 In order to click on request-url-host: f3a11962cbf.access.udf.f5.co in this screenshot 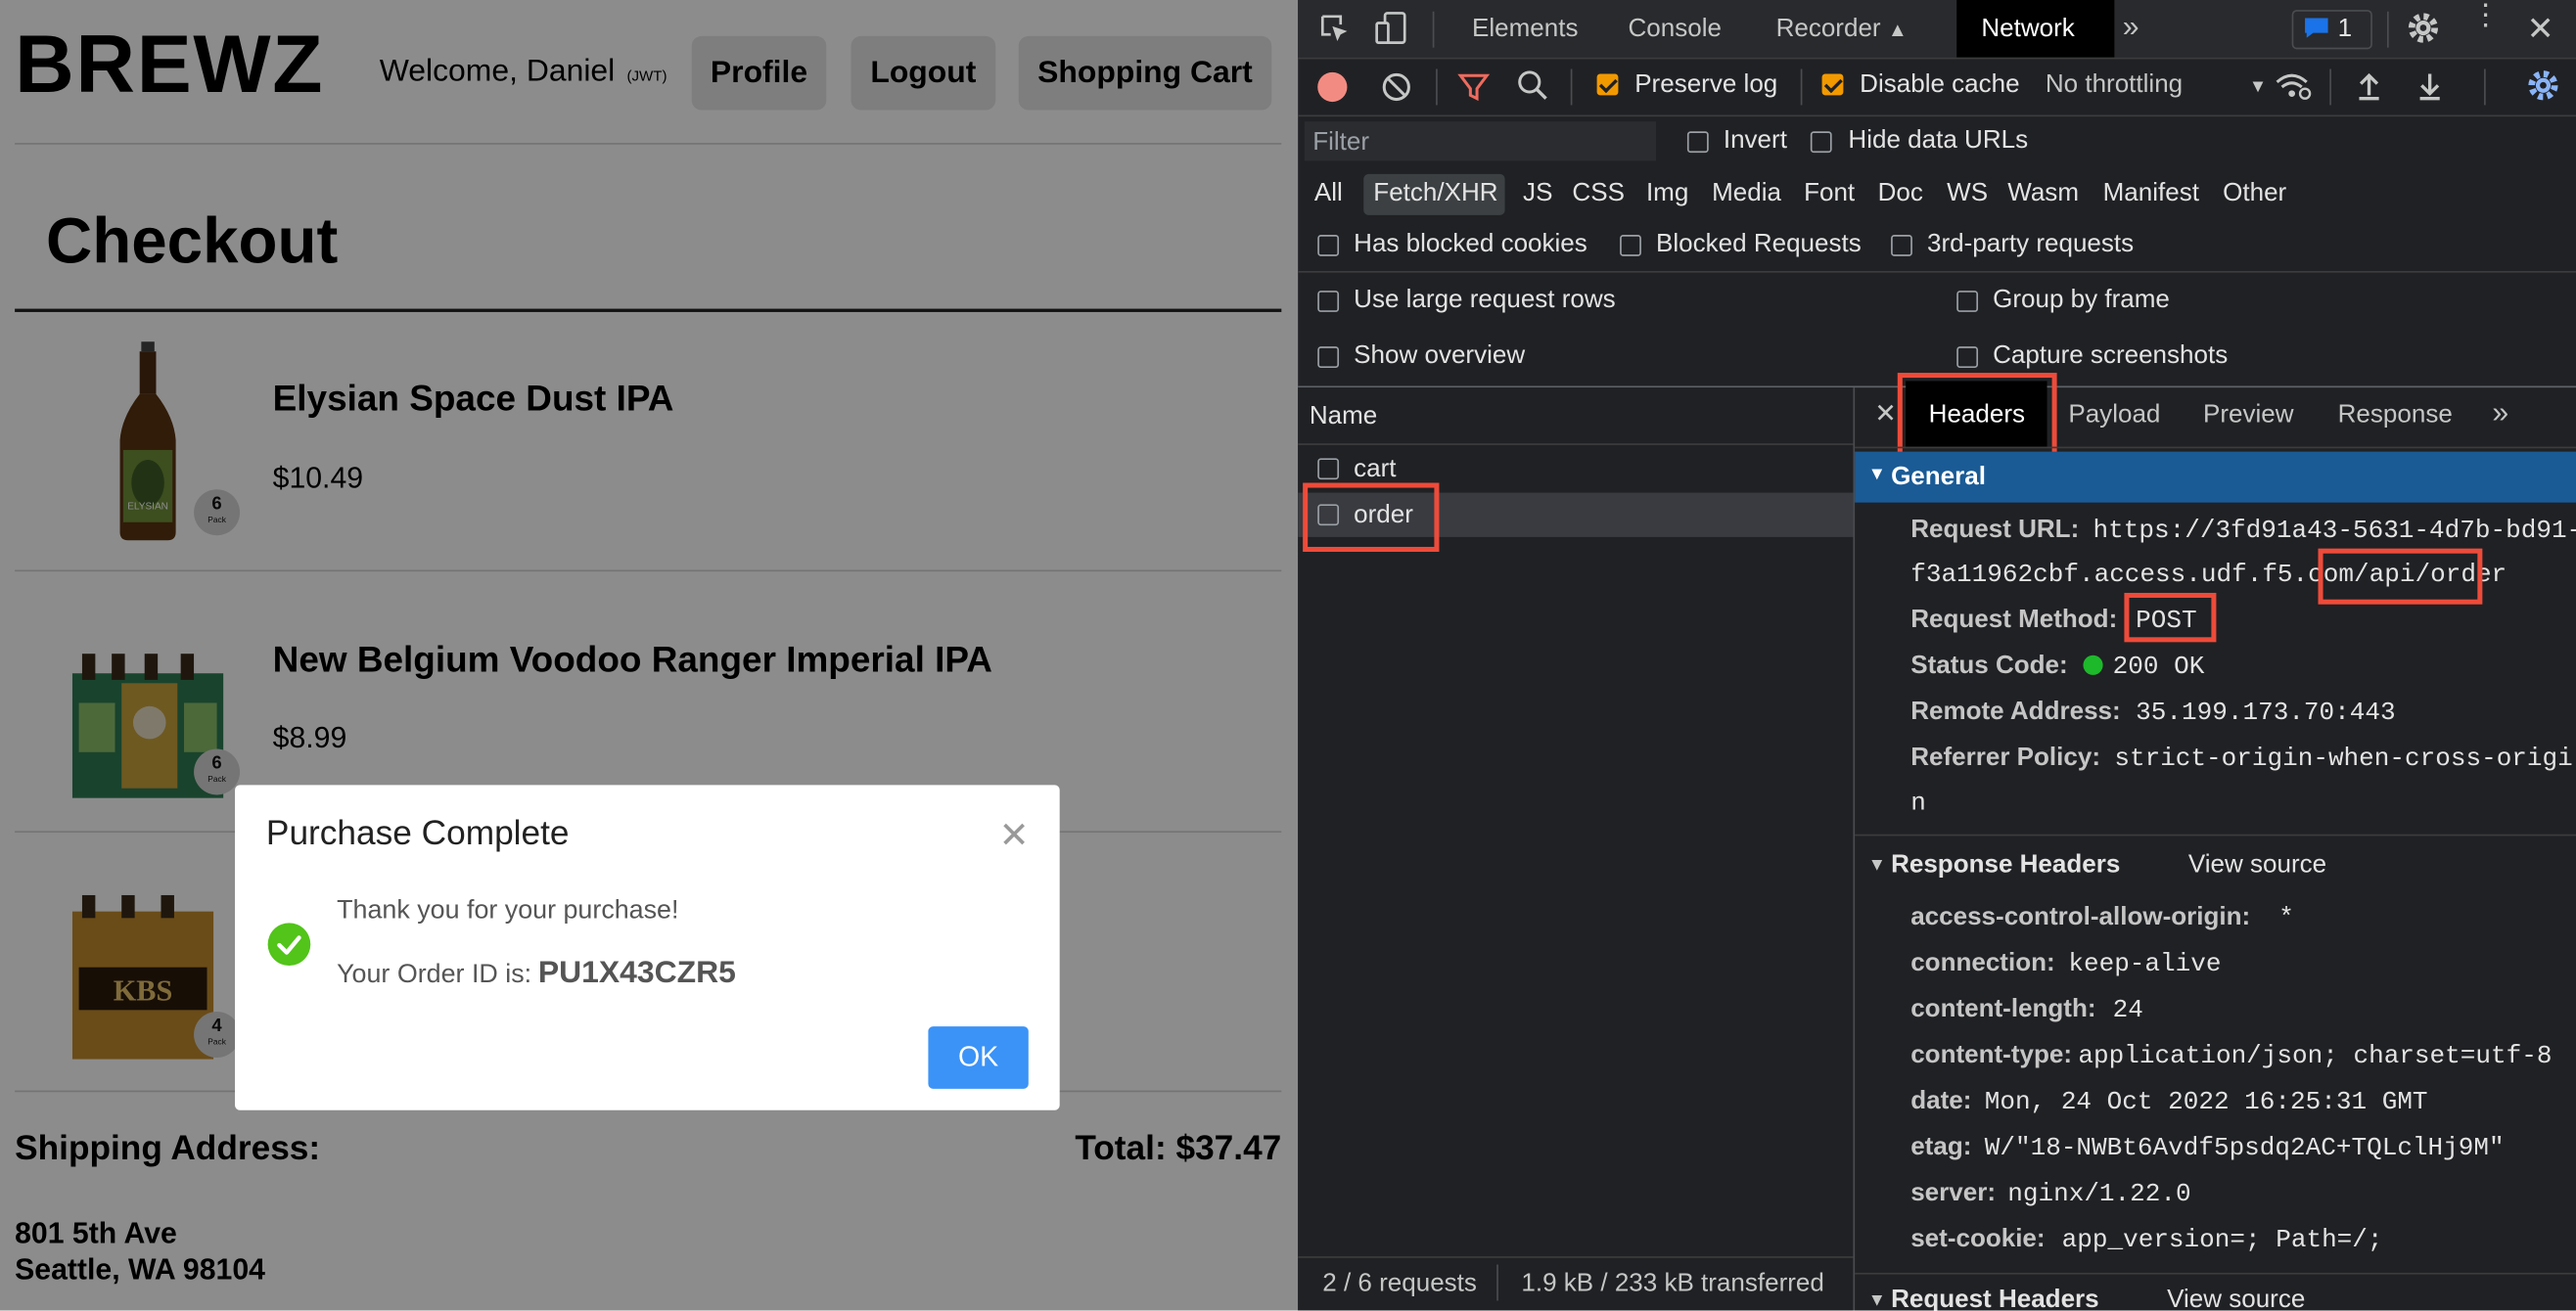, I will do `click(2125, 575)`.